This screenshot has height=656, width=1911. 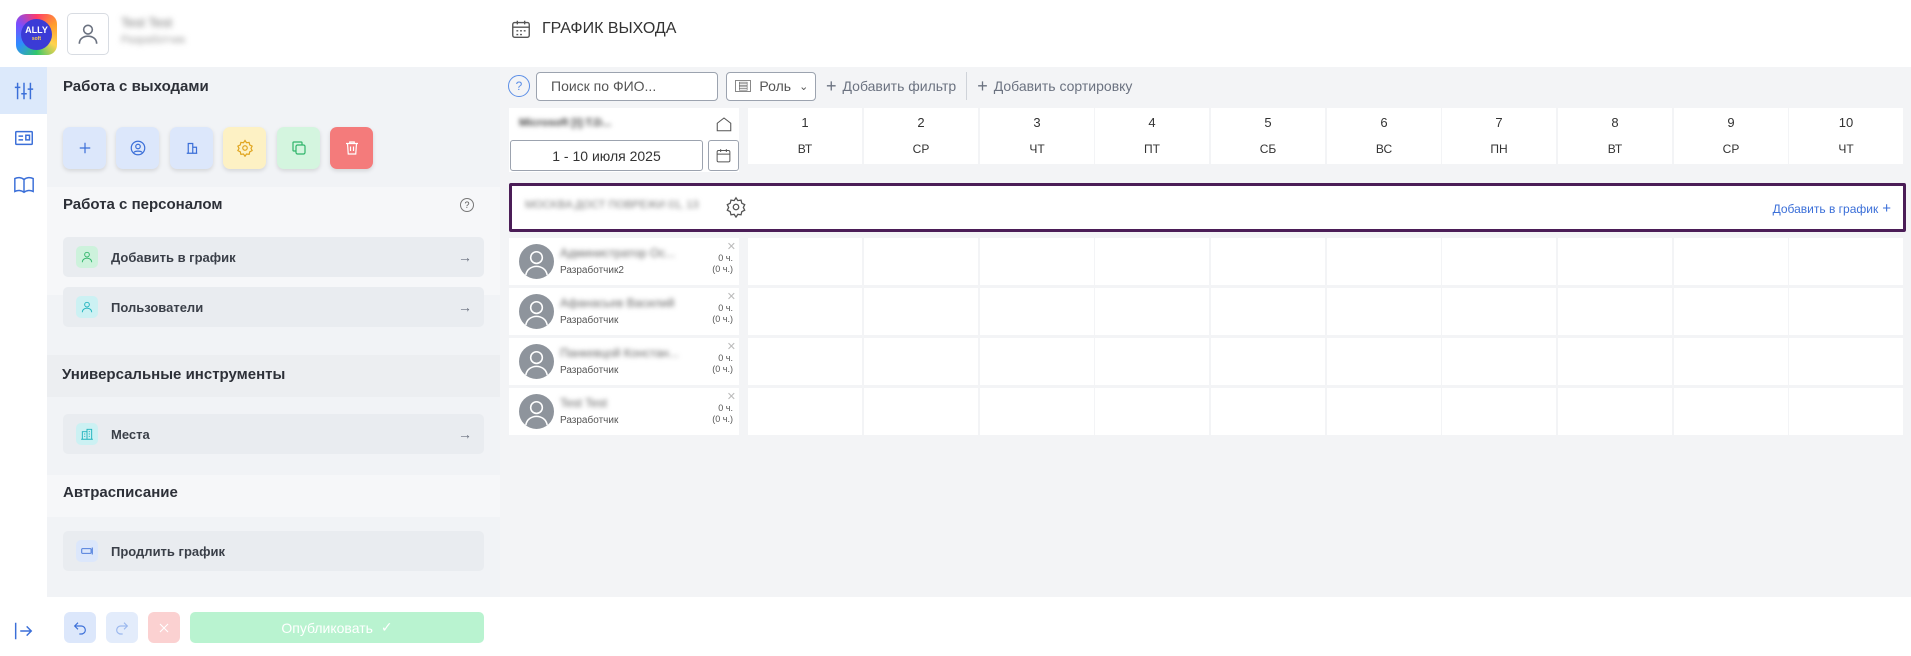 I want to click on add-filter-button: + Добавить фильтр, so click(x=891, y=86).